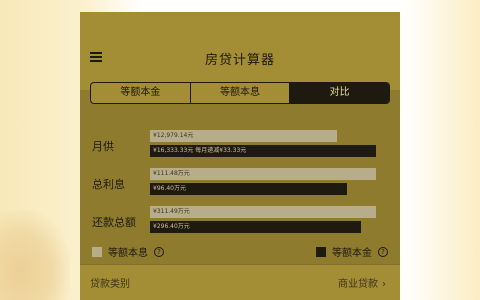 This screenshot has width=480, height=300. Describe the element at coordinates (263, 174) in the screenshot. I see `bar-equal-installment: ¥111.48万元` at that location.